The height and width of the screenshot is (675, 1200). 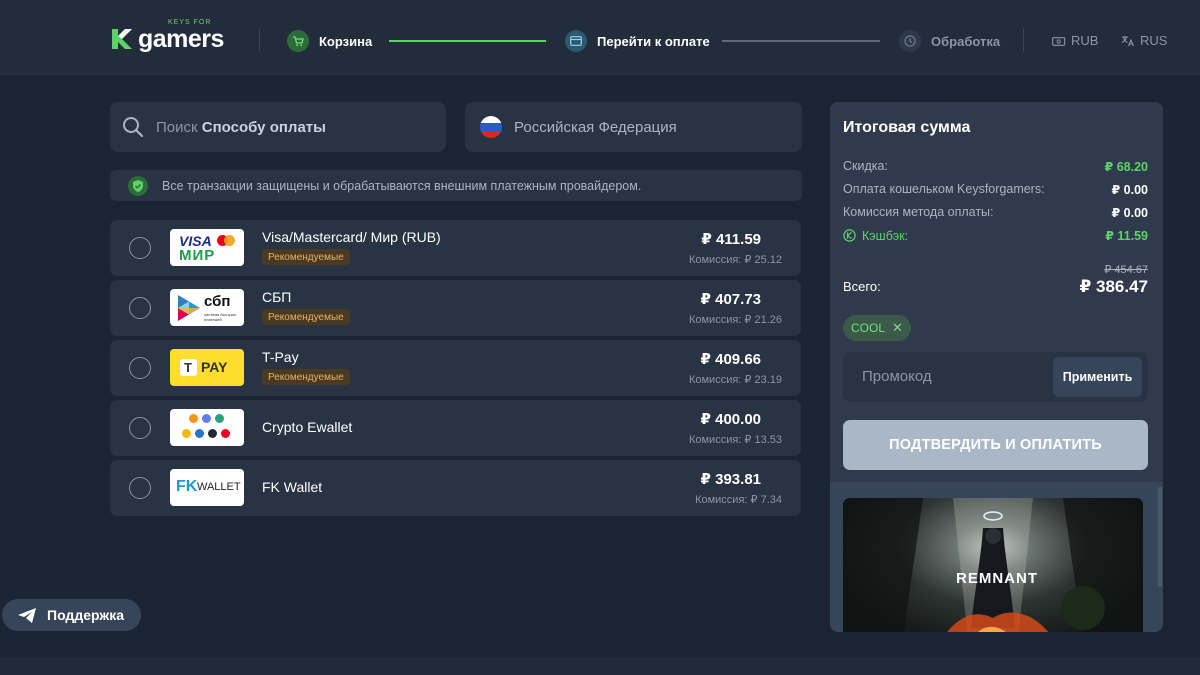 What do you see at coordinates (730, 359) in the screenshot?
I see `payment-price: ₽ 409.66` at bounding box center [730, 359].